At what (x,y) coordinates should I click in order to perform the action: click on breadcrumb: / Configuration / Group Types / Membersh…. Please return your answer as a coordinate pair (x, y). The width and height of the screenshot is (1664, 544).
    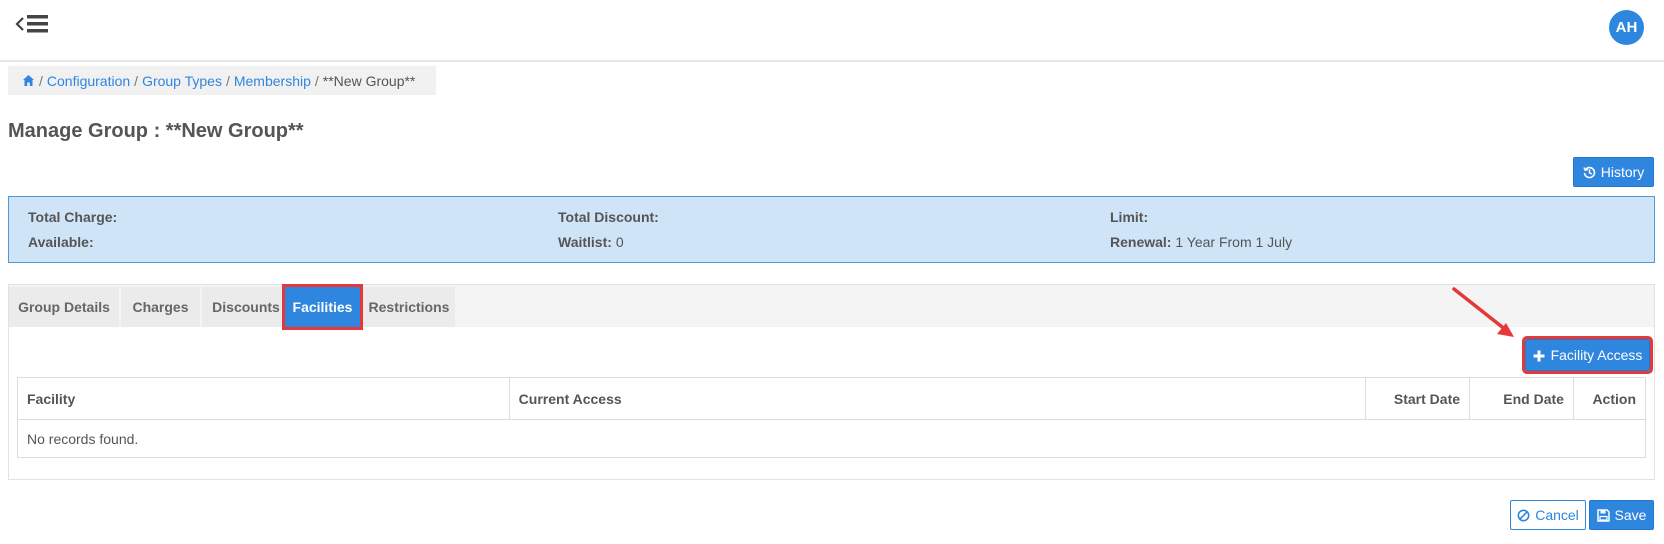
    Looking at the image, I should click on (222, 80).